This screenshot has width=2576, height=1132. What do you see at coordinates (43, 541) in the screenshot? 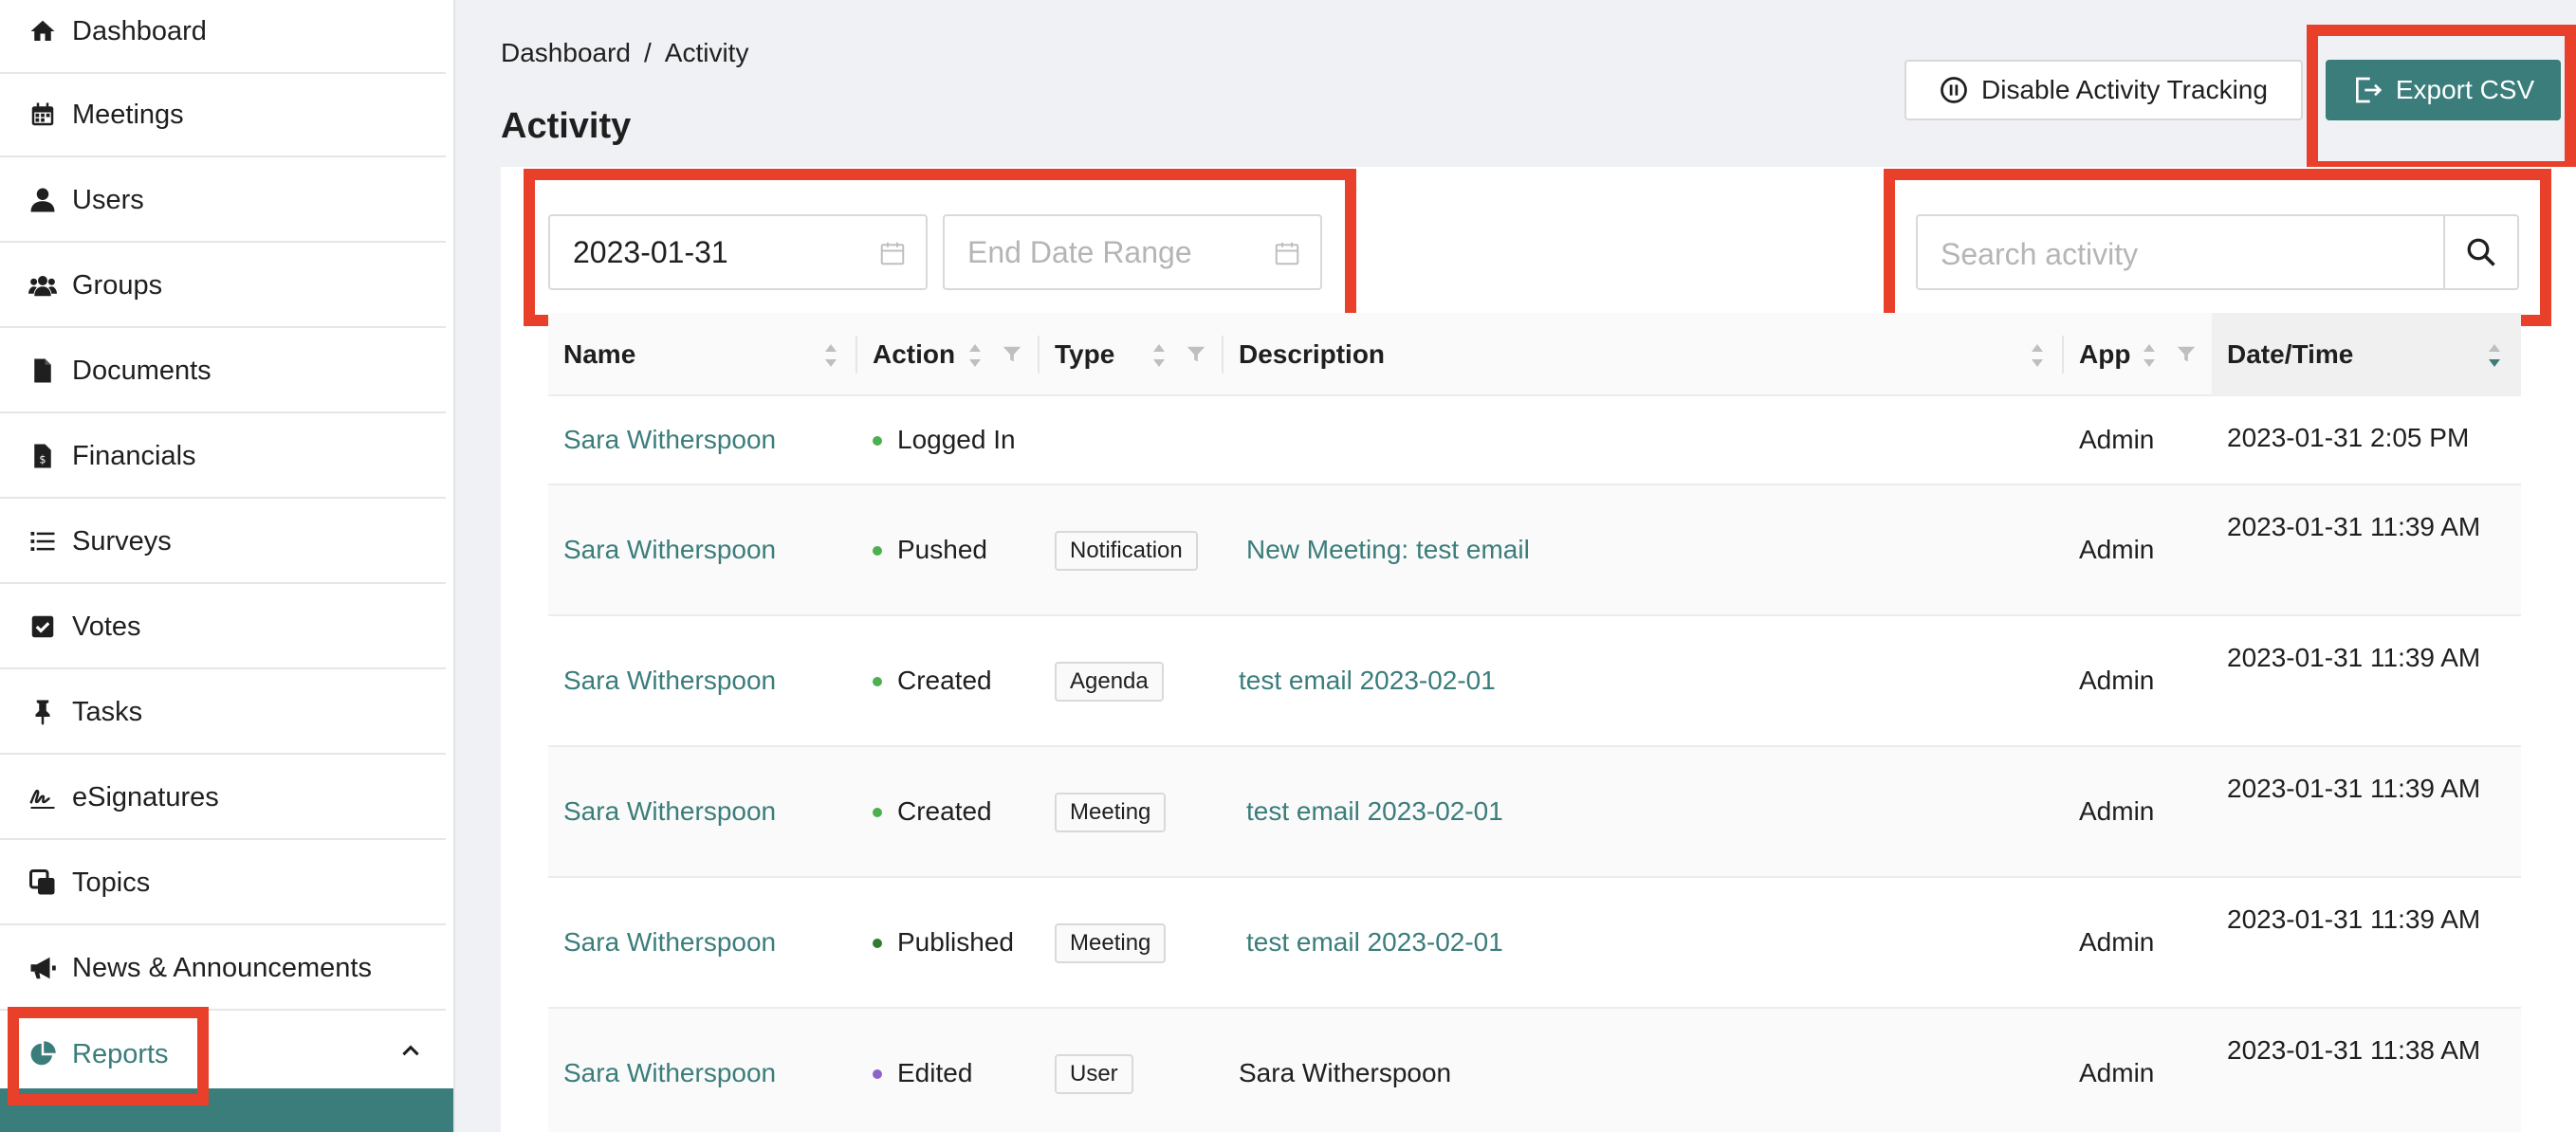
I see `list-icon` at bounding box center [43, 541].